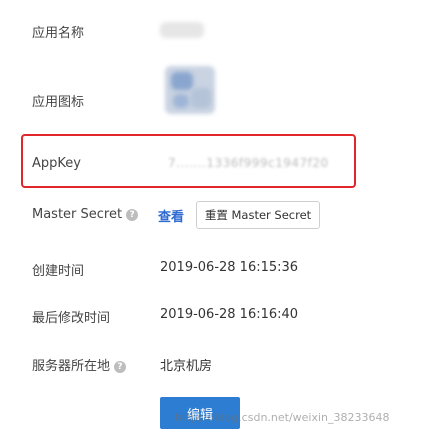 The height and width of the screenshot is (442, 447). Describe the element at coordinates (229, 267) in the screenshot. I see `created-time-value: 2019-06-28 16:15:36` at that location.